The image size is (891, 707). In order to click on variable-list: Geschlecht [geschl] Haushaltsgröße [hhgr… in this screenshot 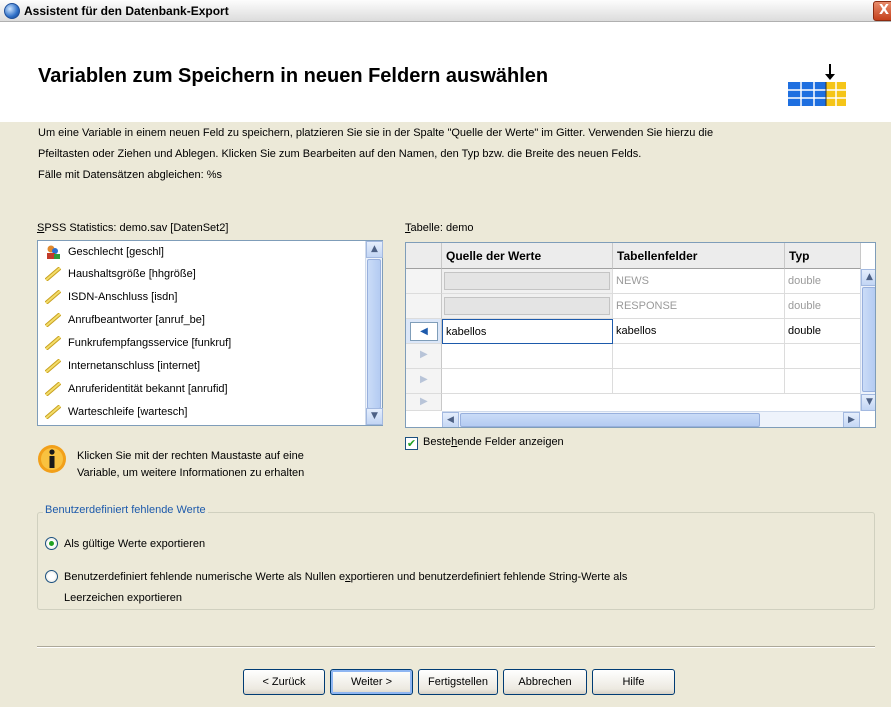, I will do `click(210, 333)`.